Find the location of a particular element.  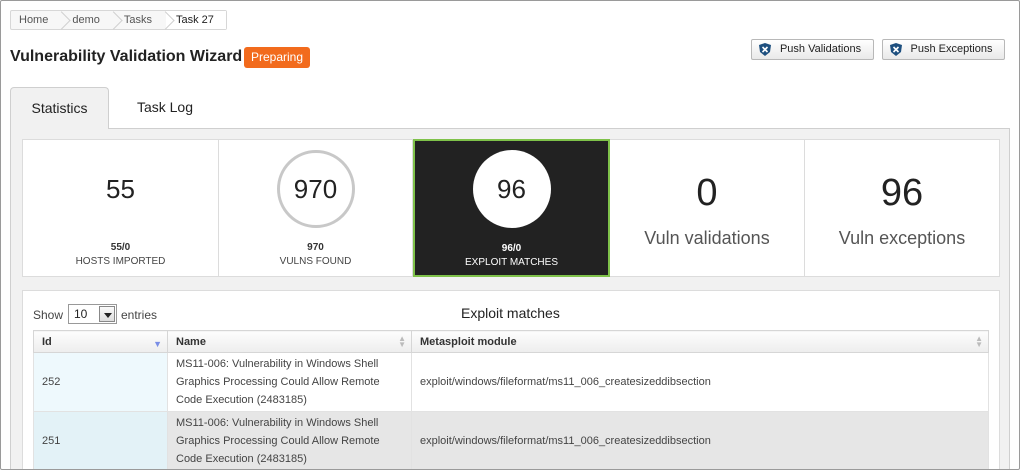

validations-label: Vuln validations is located at coordinates (707, 238).